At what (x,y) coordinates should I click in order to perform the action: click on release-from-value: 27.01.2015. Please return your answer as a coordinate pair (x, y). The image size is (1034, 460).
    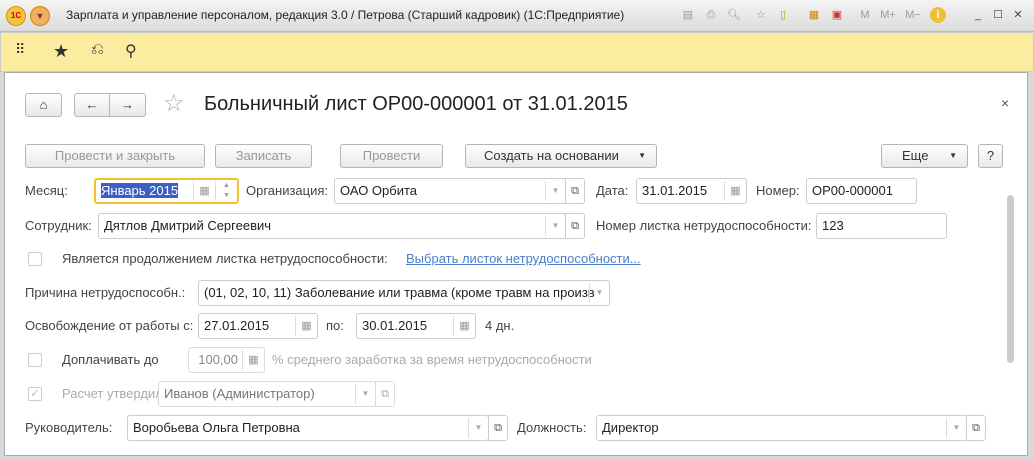
    Looking at the image, I should click on (237, 325).